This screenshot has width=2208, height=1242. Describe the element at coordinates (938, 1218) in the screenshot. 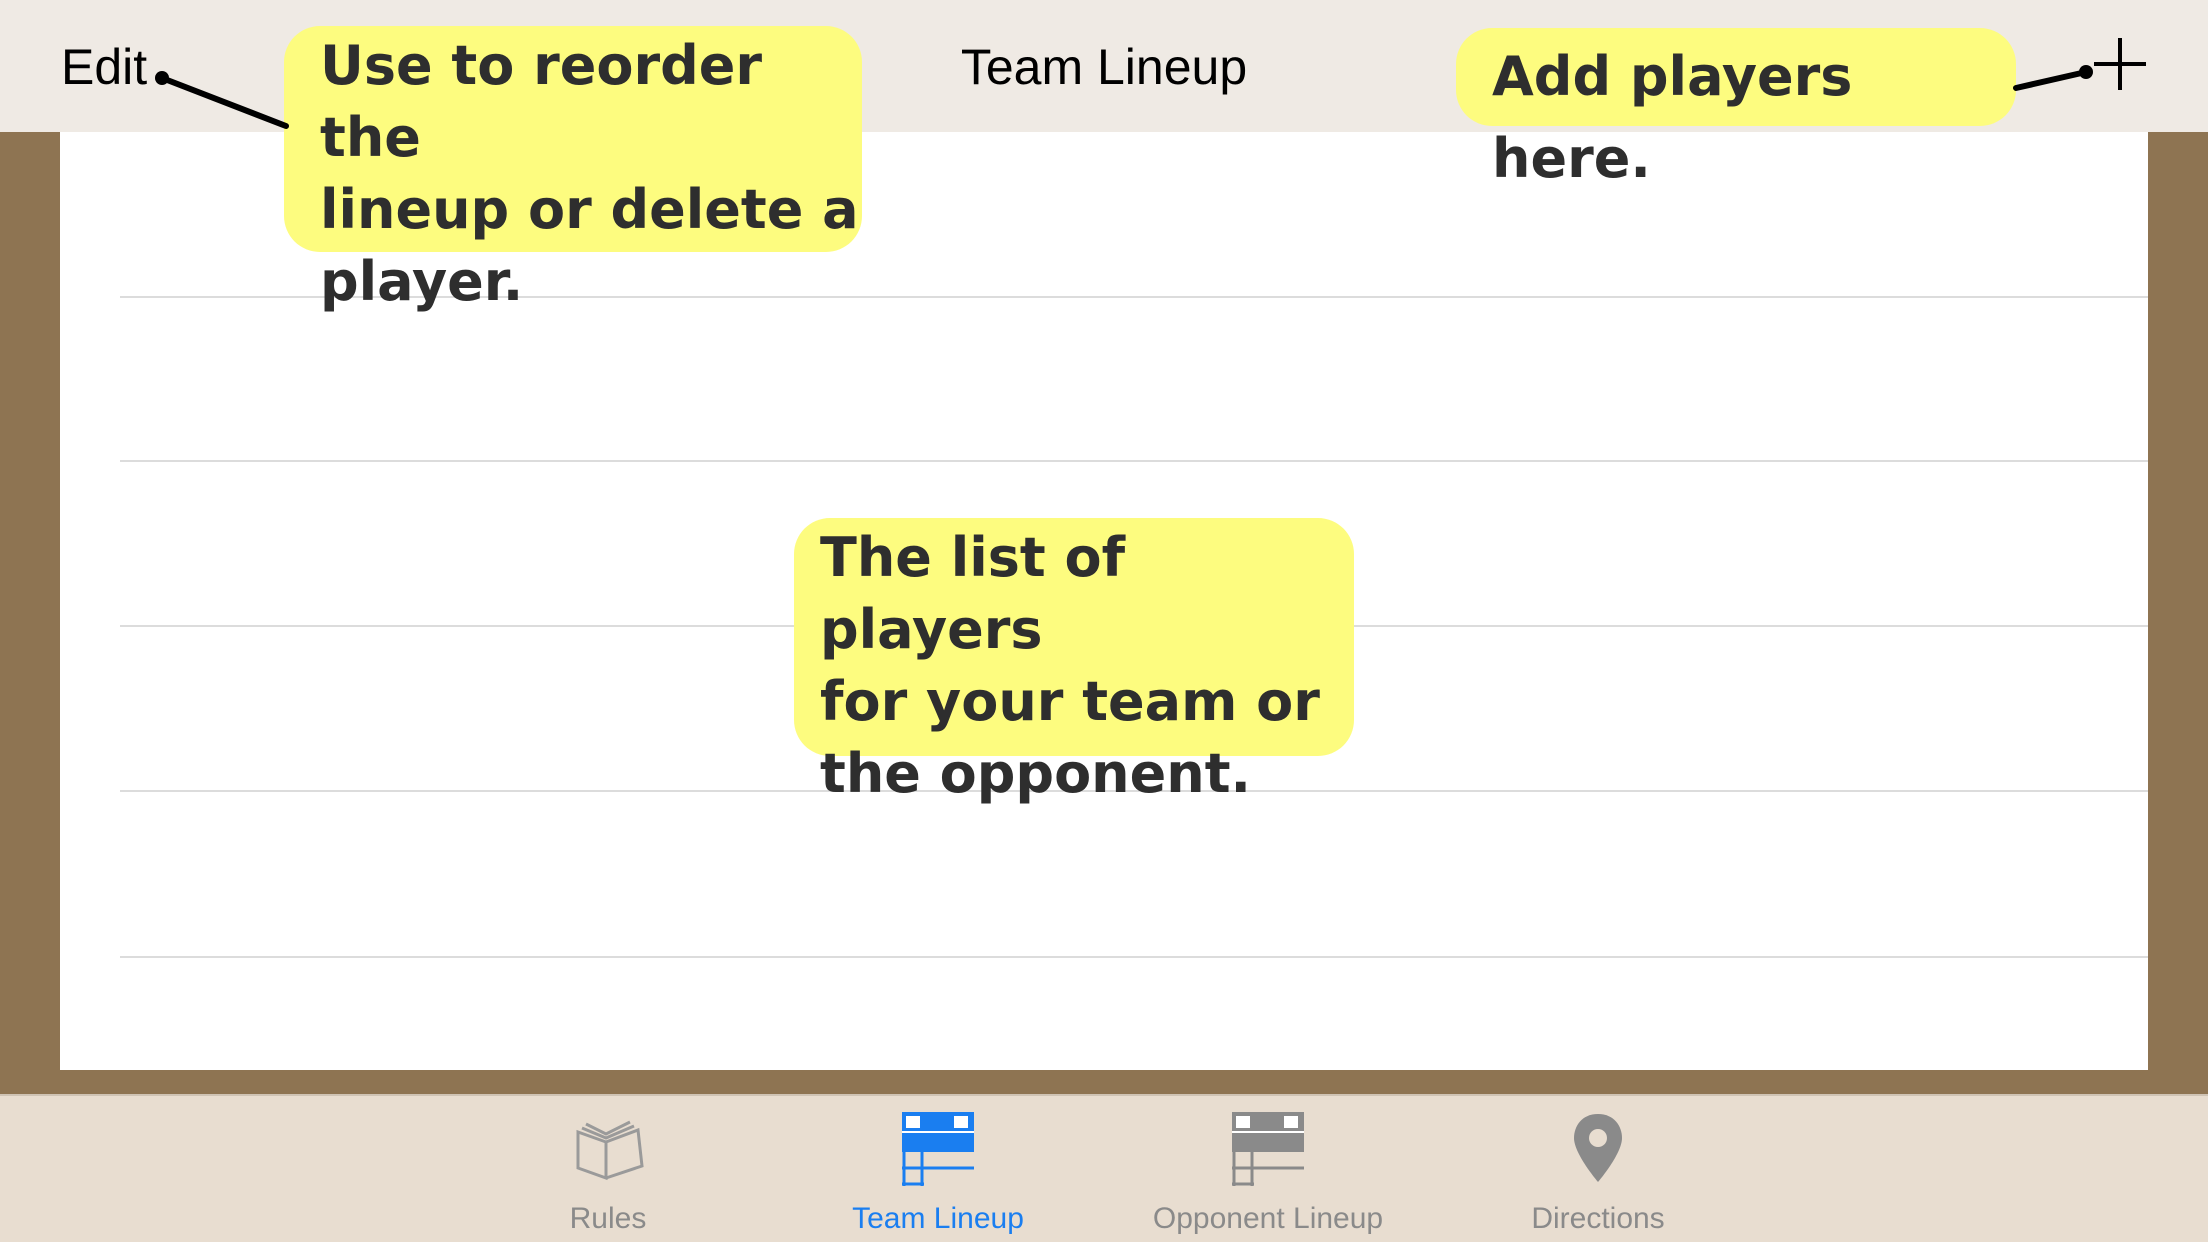

I see `tab-team-lineup-label: Team Lineup` at that location.